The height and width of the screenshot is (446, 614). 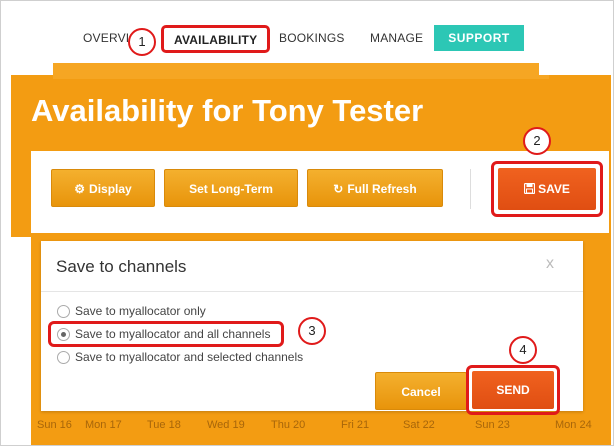 I want to click on set-long-term-button: Set Long-Term, so click(x=231, y=188).